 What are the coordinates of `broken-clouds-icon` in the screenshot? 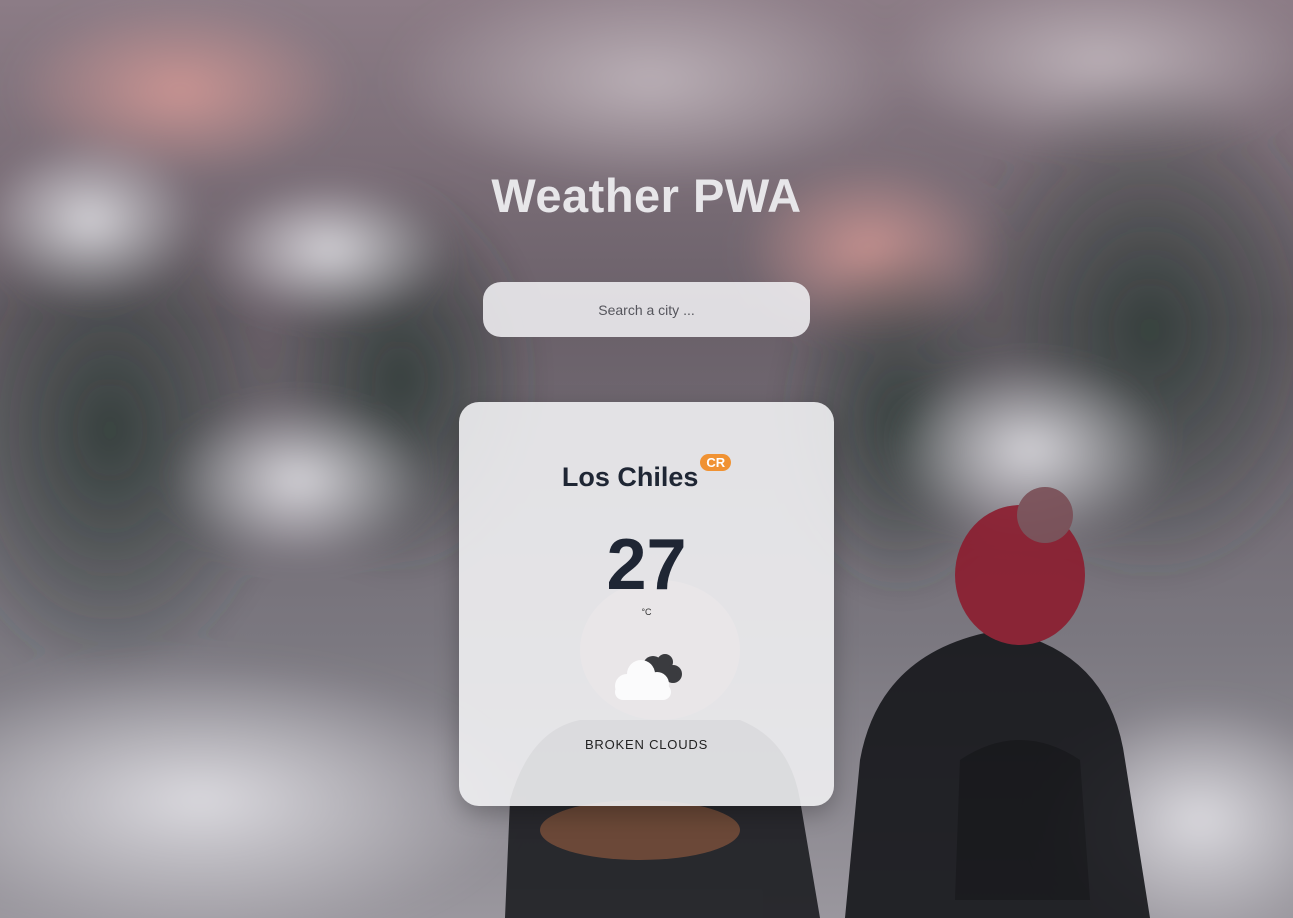 It's located at (648, 677).